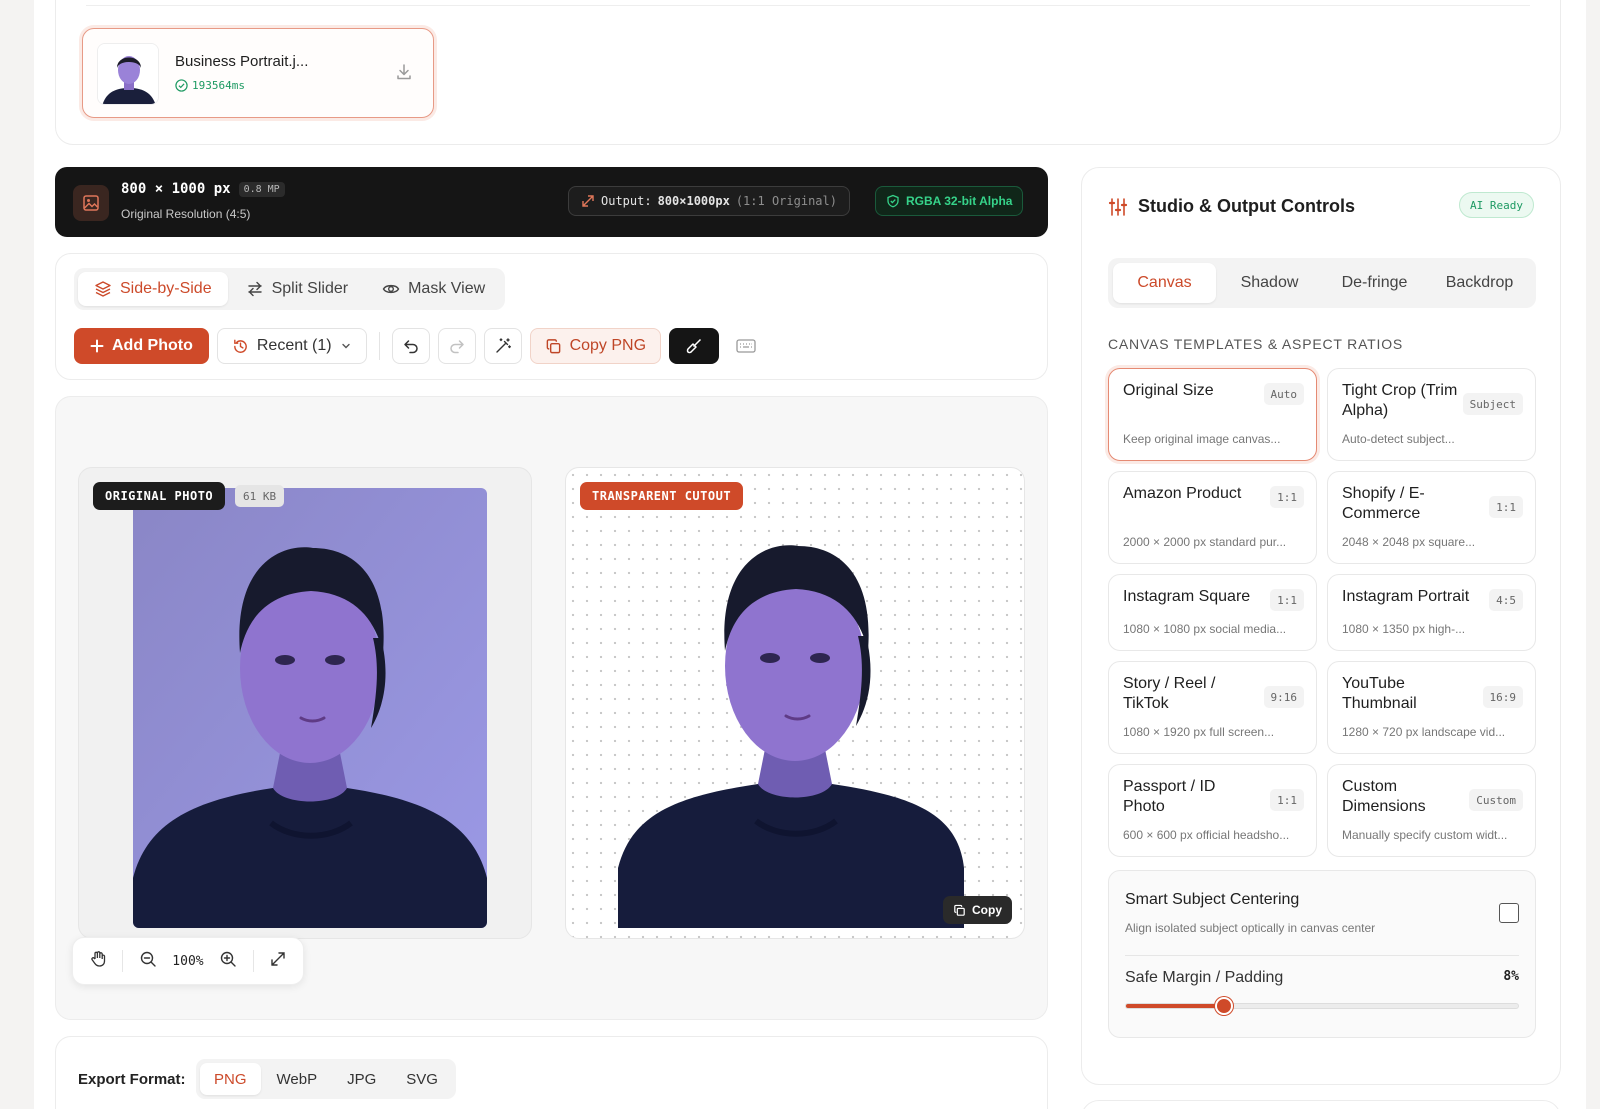 The width and height of the screenshot is (1600, 1109). I want to click on undo-button, so click(410, 346).